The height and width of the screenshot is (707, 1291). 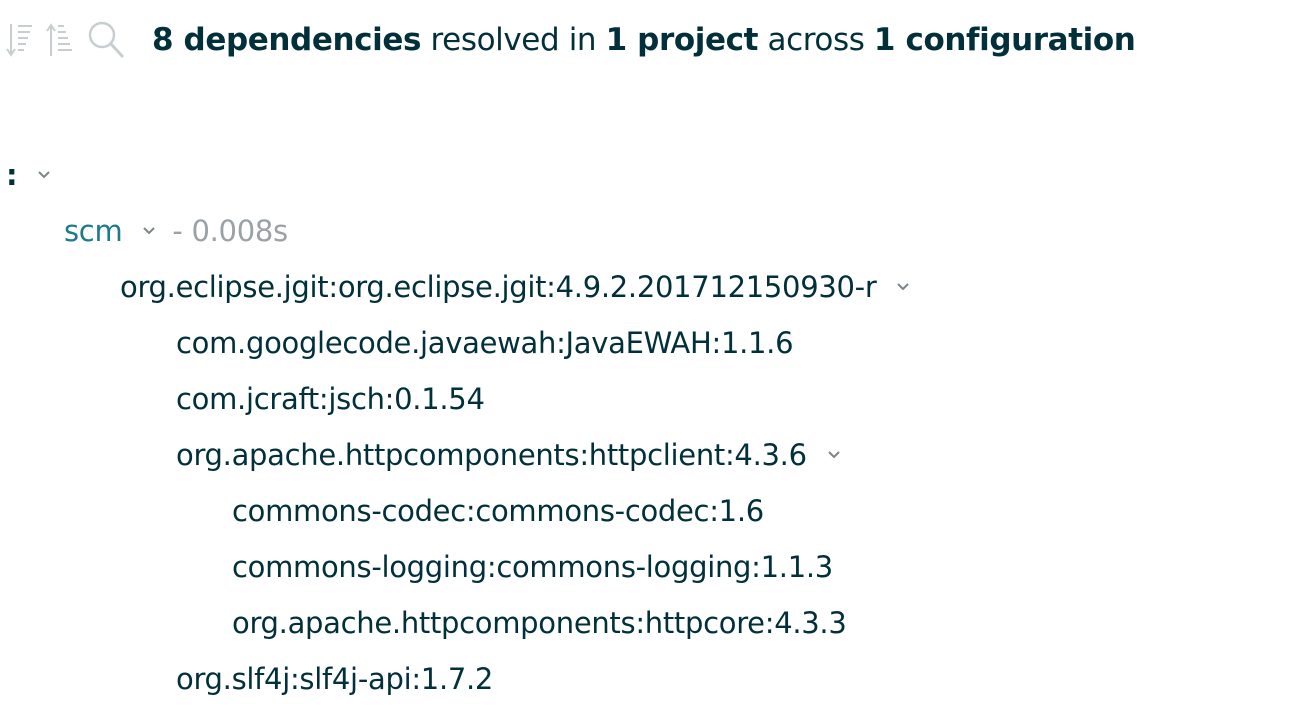 I want to click on dependency-label: commons-codec:commons-codec:1.6, so click(x=498, y=511).